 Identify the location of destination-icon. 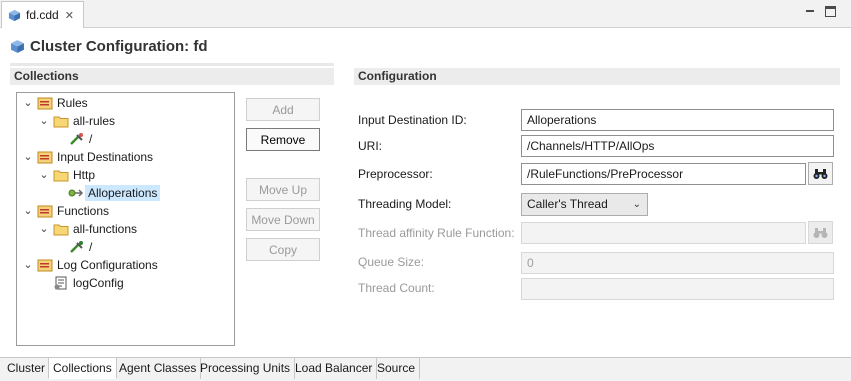
(75, 193).